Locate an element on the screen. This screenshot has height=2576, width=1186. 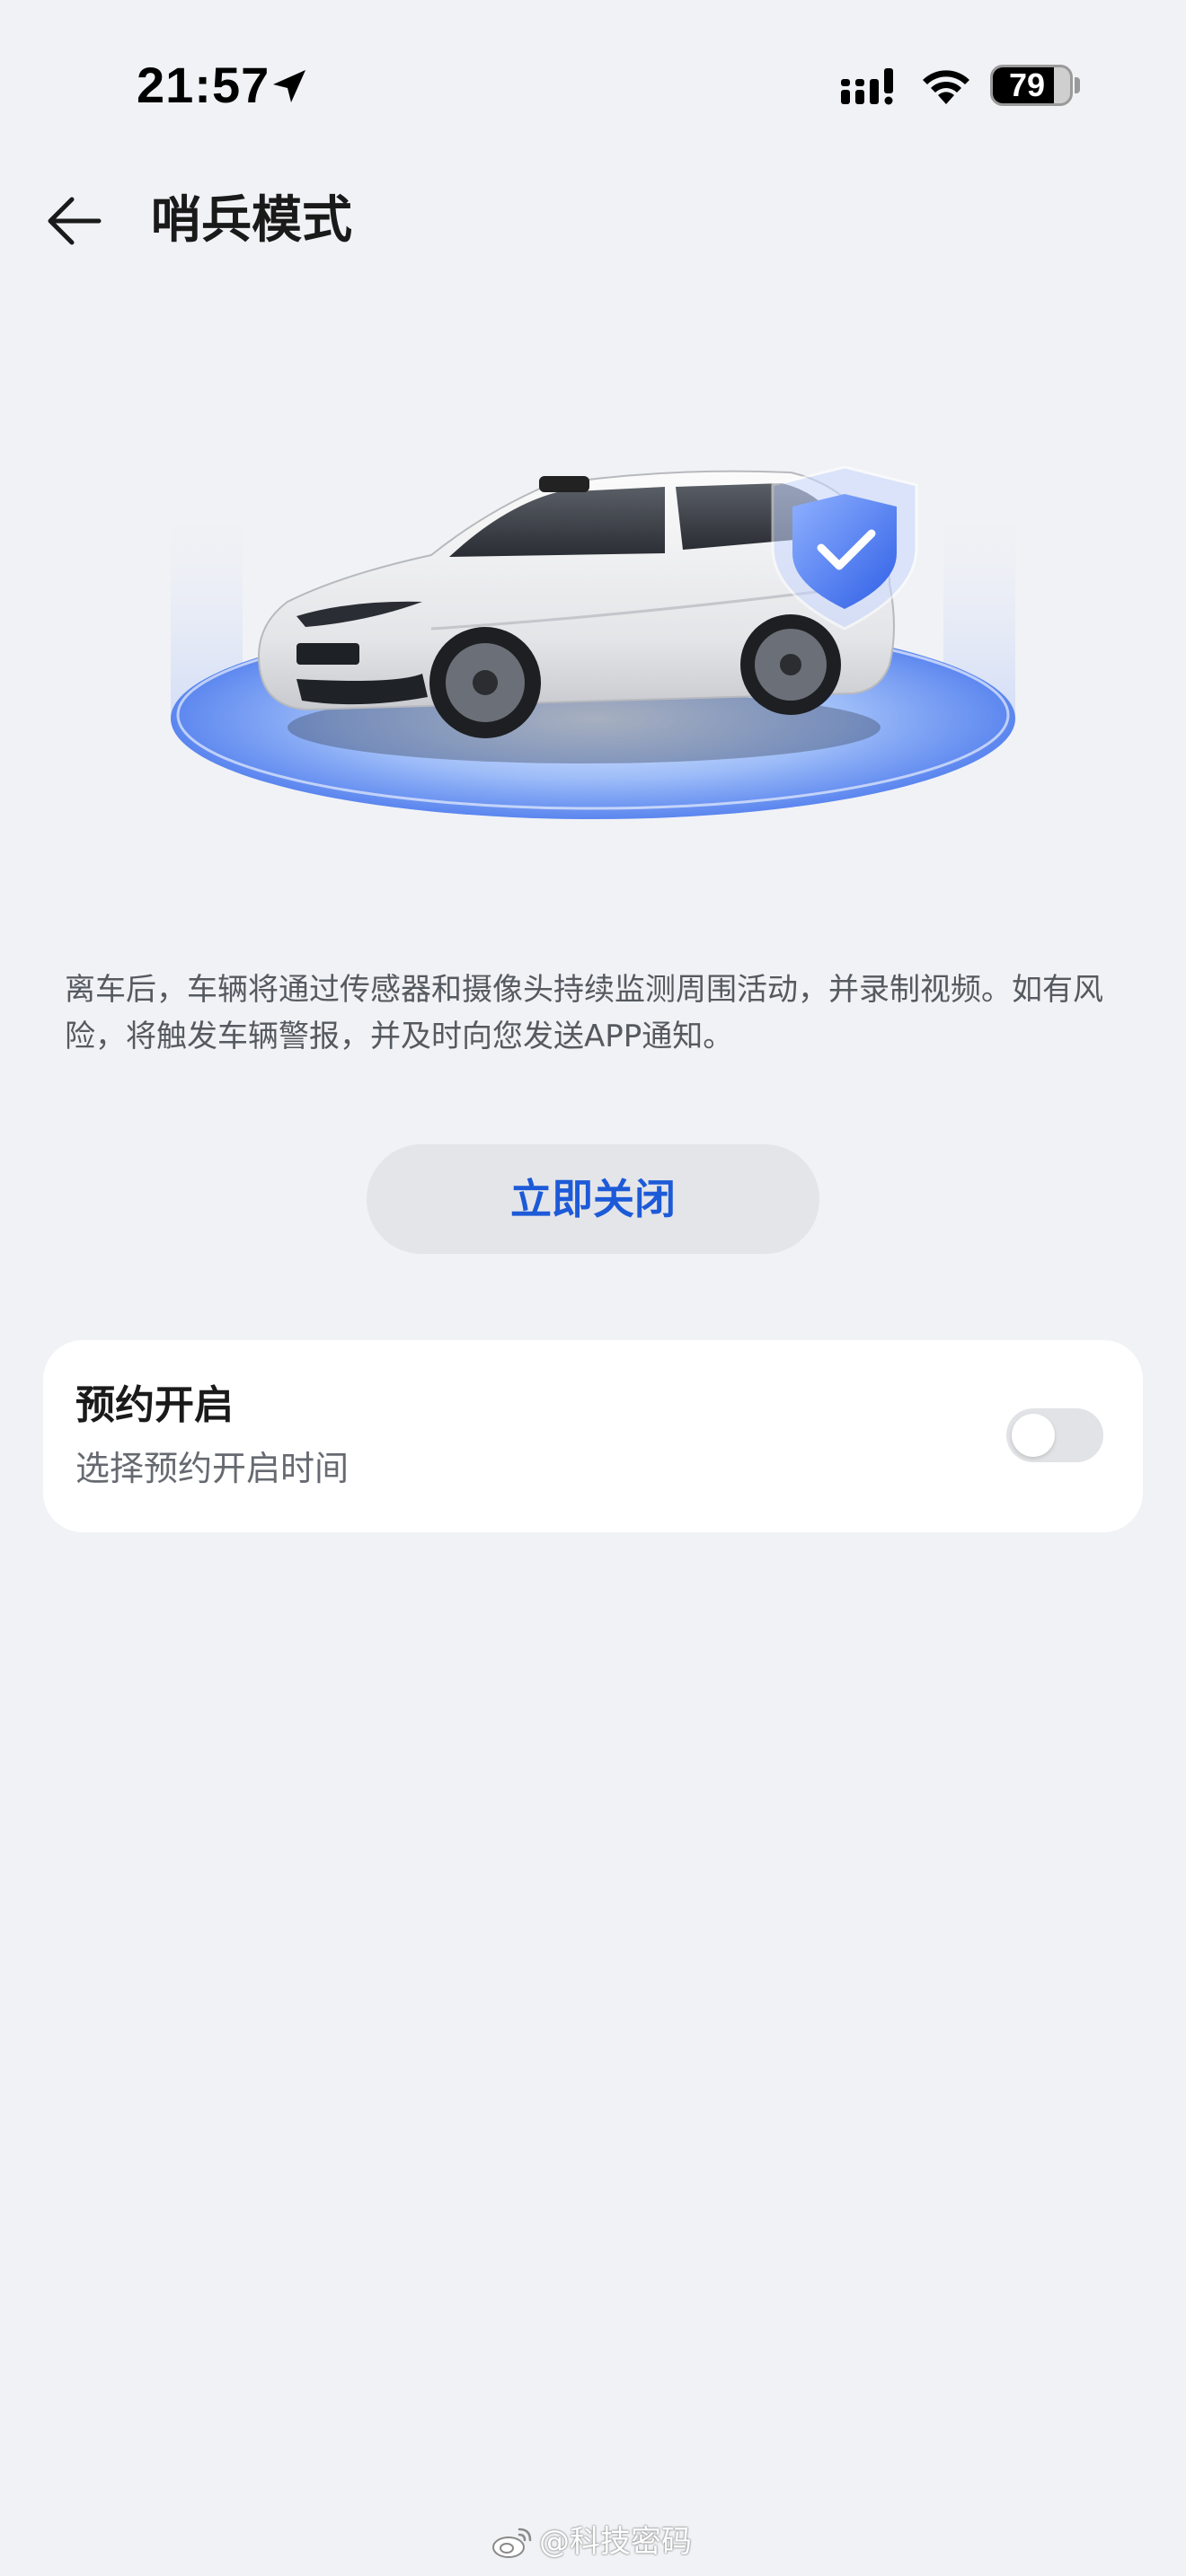
schedule-toggle is located at coordinates (1054, 1435).